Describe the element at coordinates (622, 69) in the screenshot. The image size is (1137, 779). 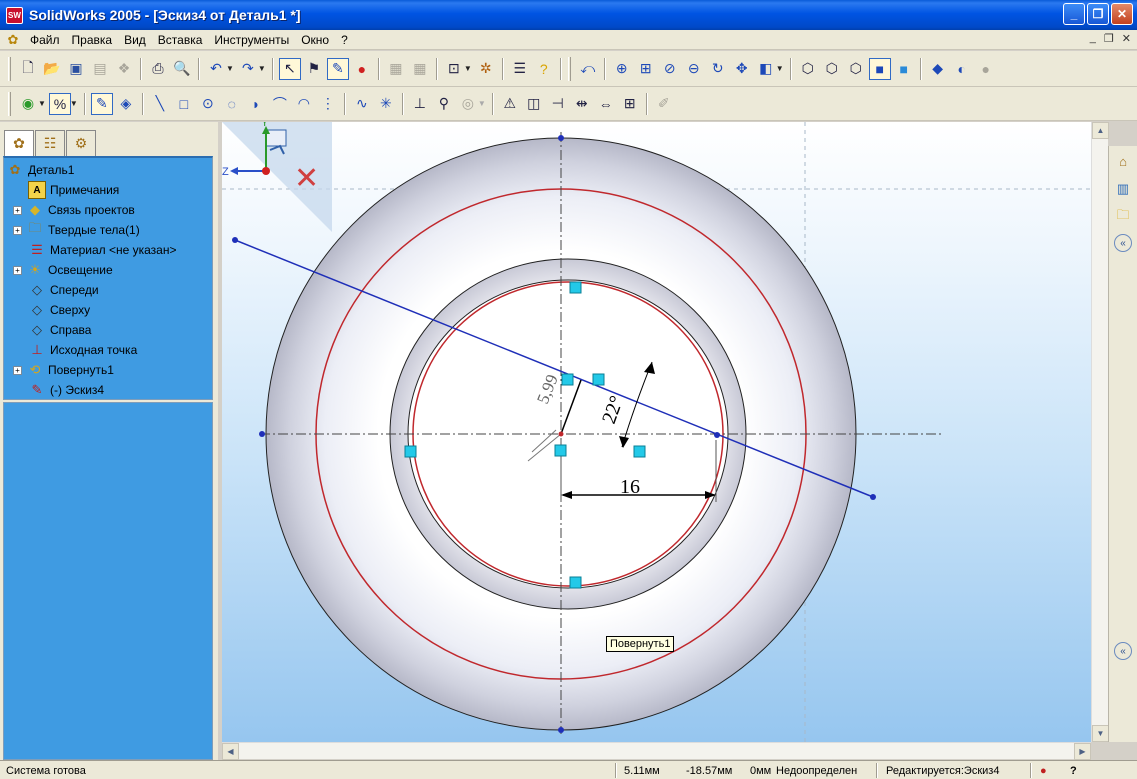
I see `zoom-to-fit-icon: ⊕` at that location.